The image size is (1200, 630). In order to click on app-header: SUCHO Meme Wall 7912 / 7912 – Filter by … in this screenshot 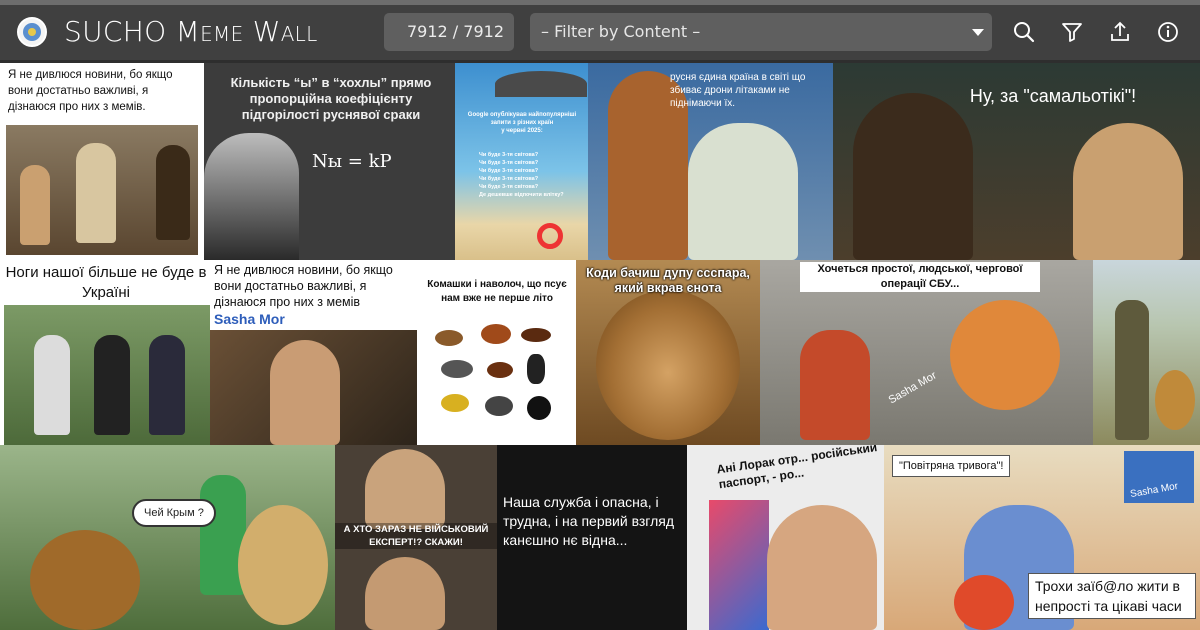, I will do `click(600, 32)`.